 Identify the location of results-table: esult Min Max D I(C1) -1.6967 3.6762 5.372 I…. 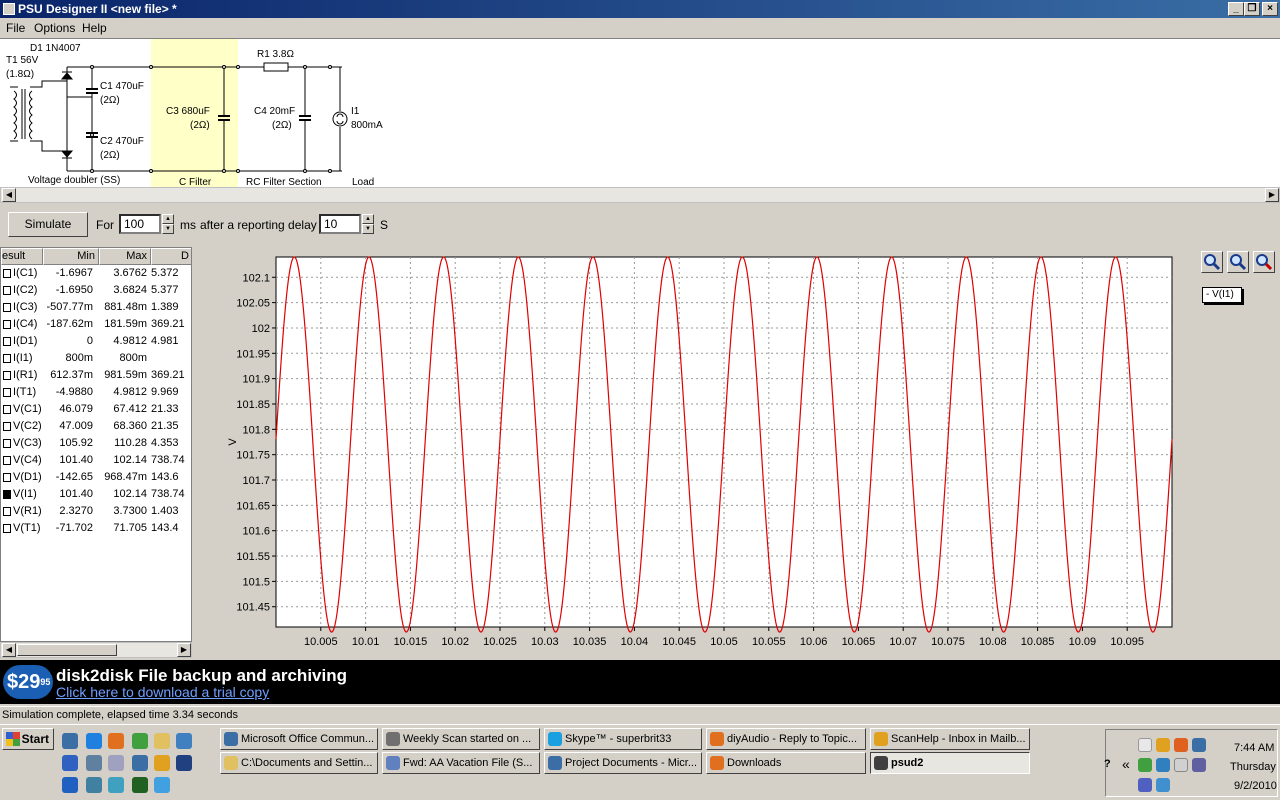
(96, 444).